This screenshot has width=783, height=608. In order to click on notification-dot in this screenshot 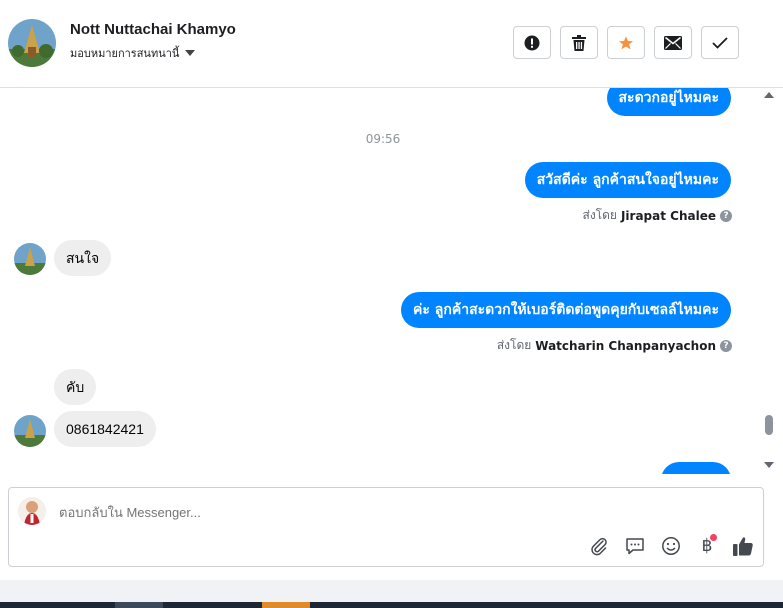, I will do `click(713, 537)`.